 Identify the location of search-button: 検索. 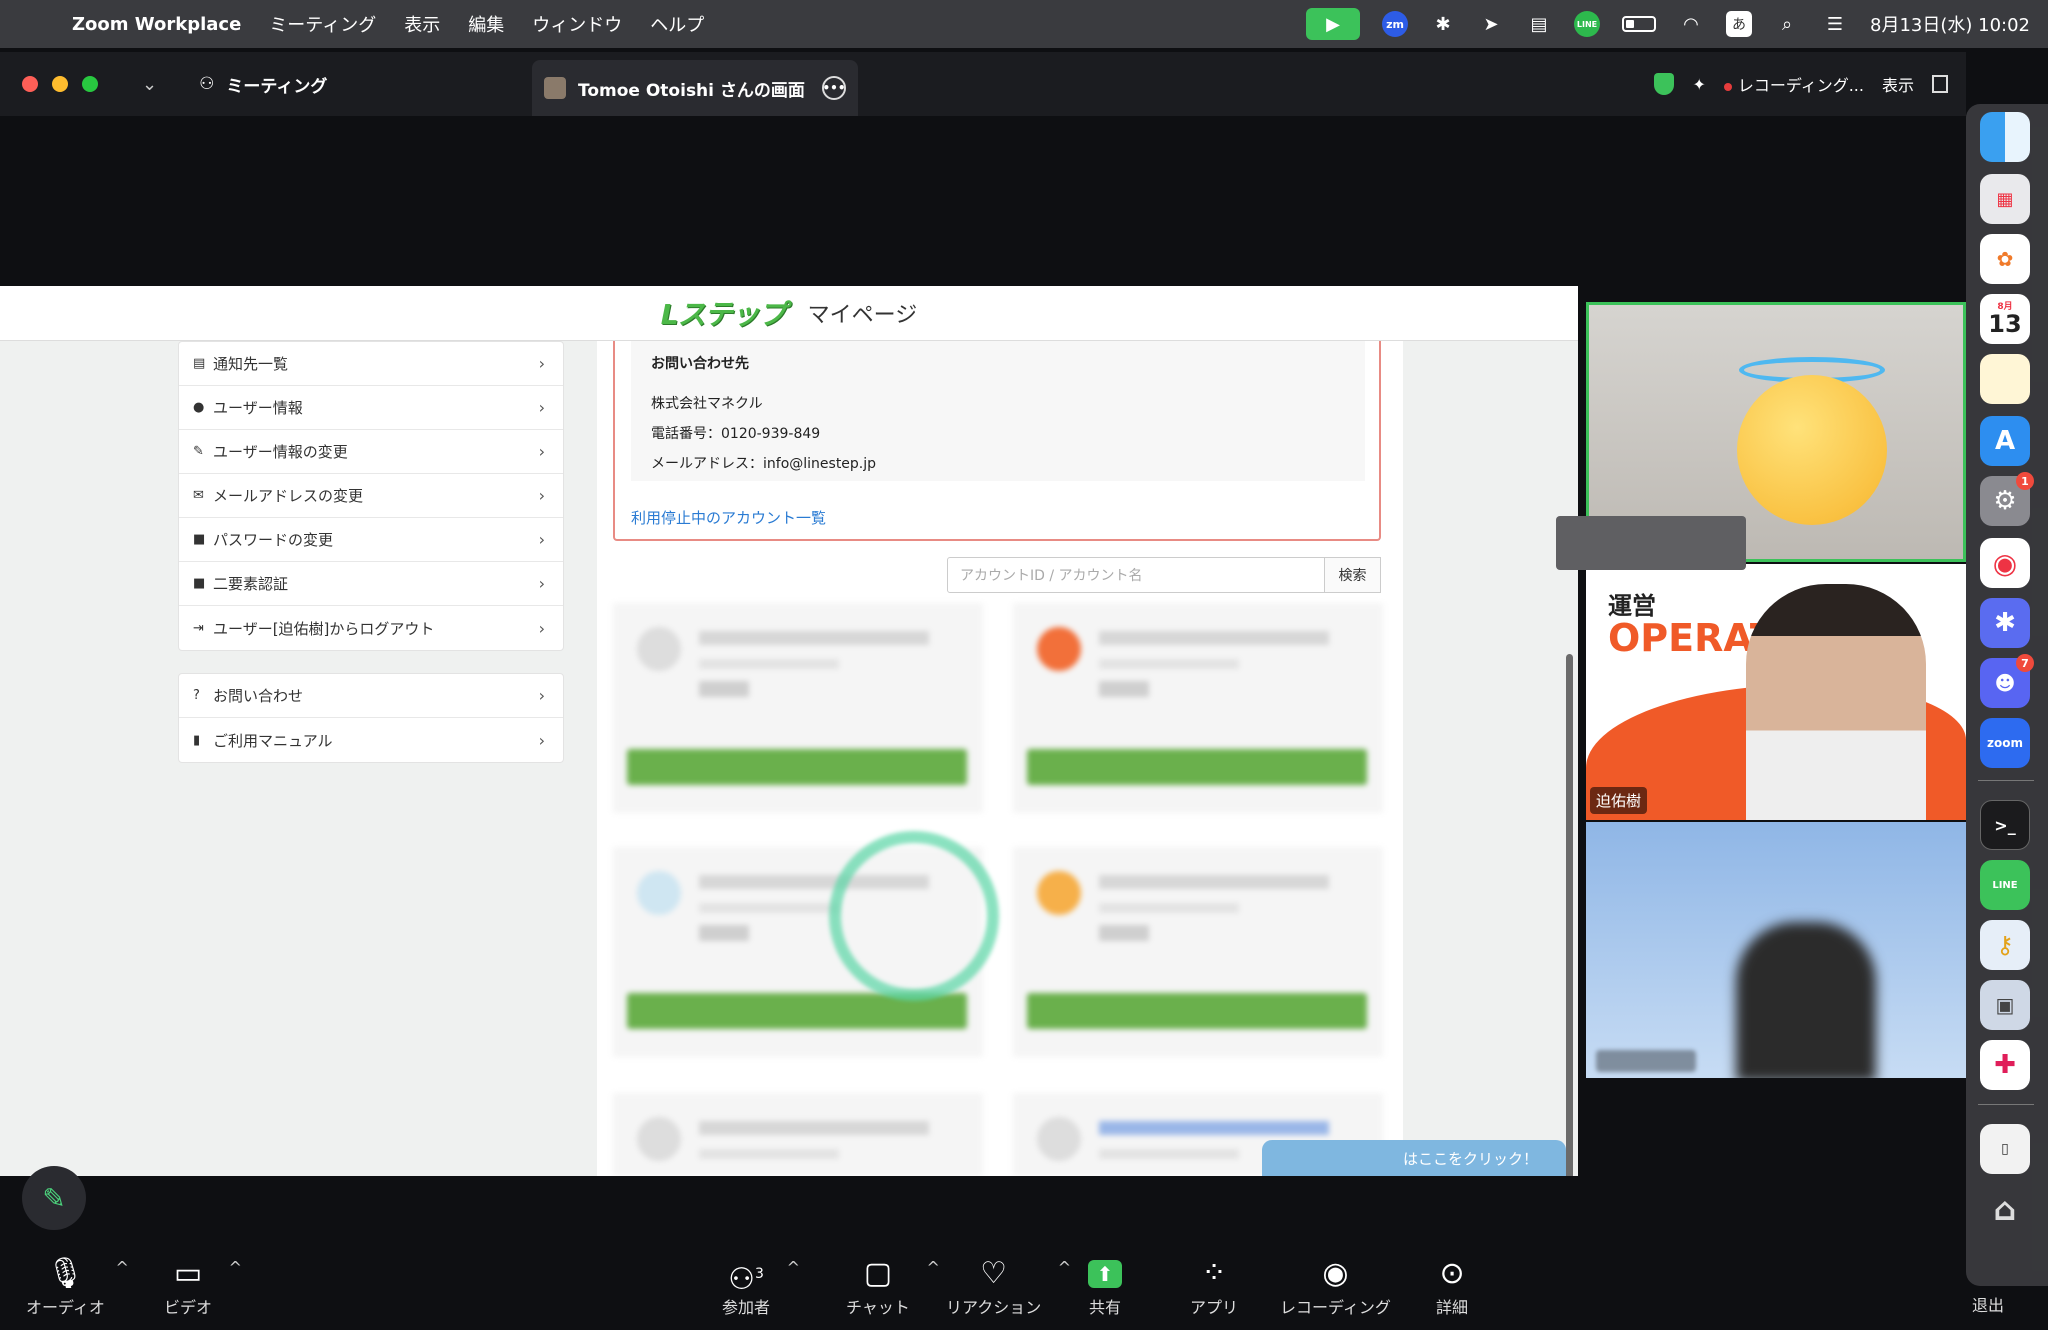
(1353, 575).